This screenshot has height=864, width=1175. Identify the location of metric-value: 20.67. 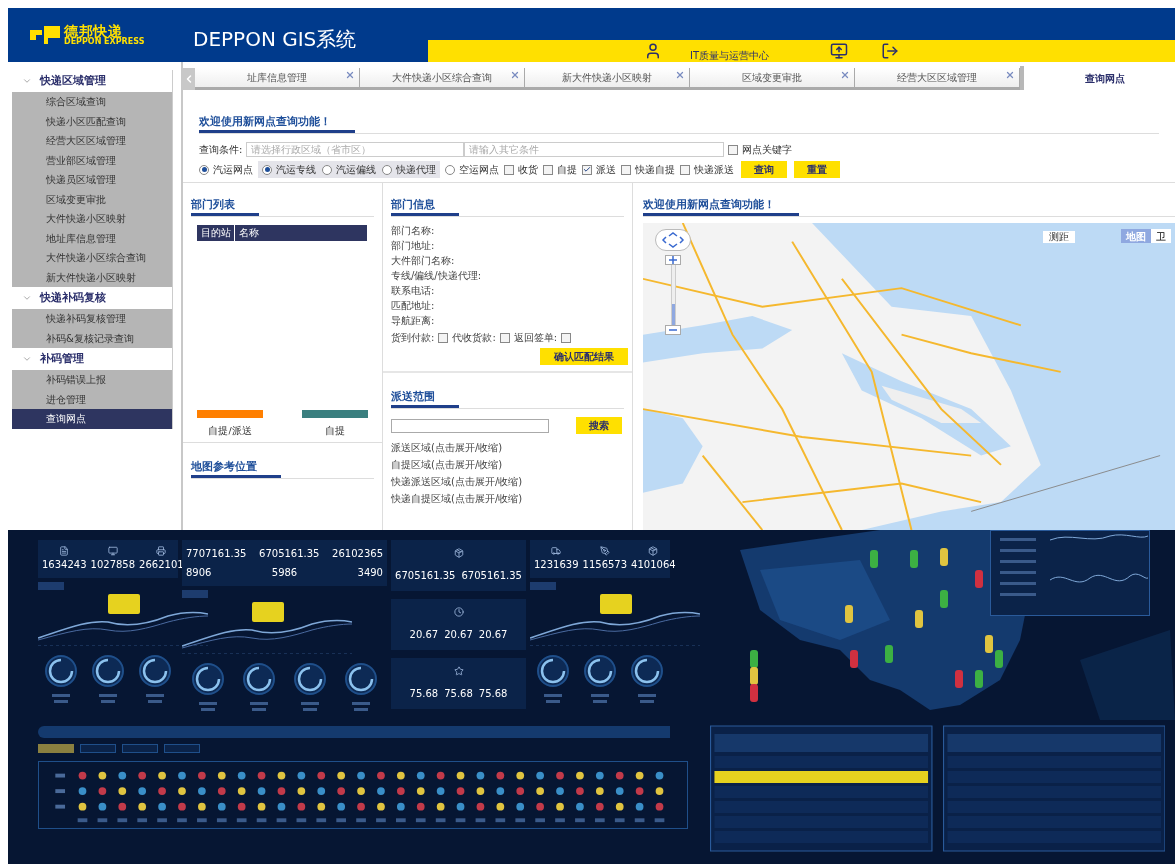
(458, 635).